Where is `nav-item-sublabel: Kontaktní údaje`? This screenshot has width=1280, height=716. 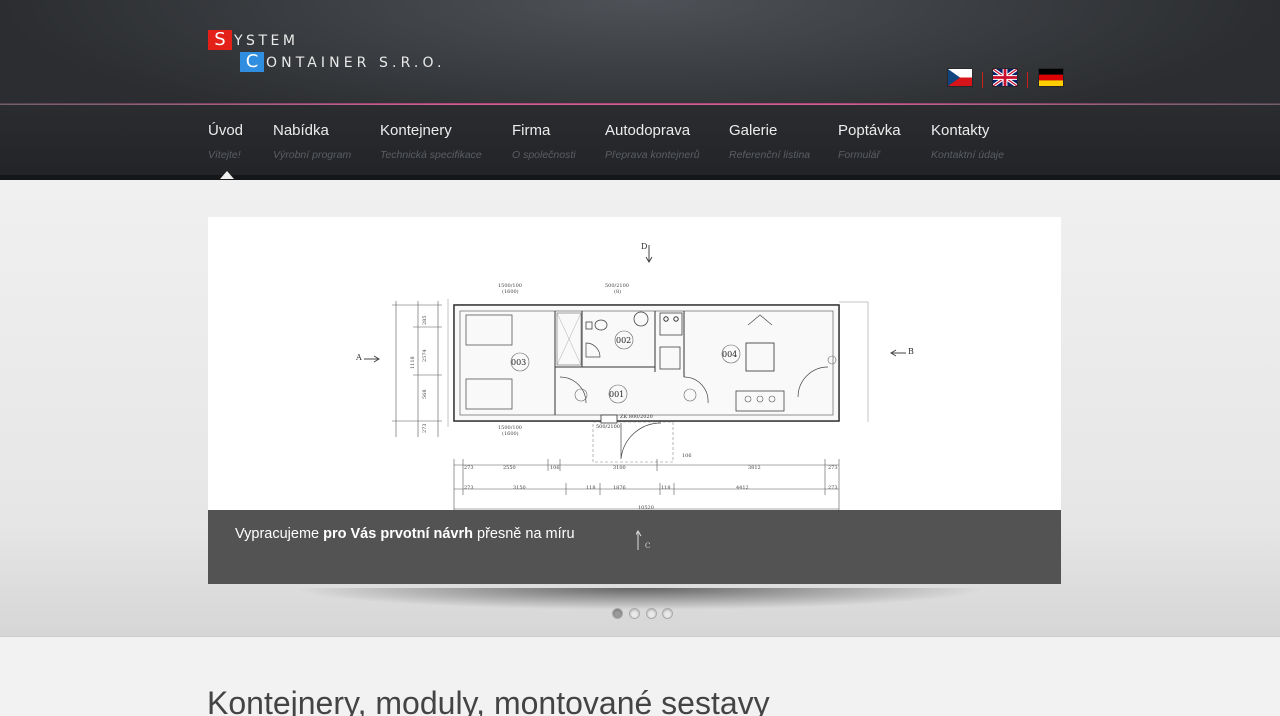 nav-item-sublabel: Kontaktní údaje is located at coordinates (967, 155).